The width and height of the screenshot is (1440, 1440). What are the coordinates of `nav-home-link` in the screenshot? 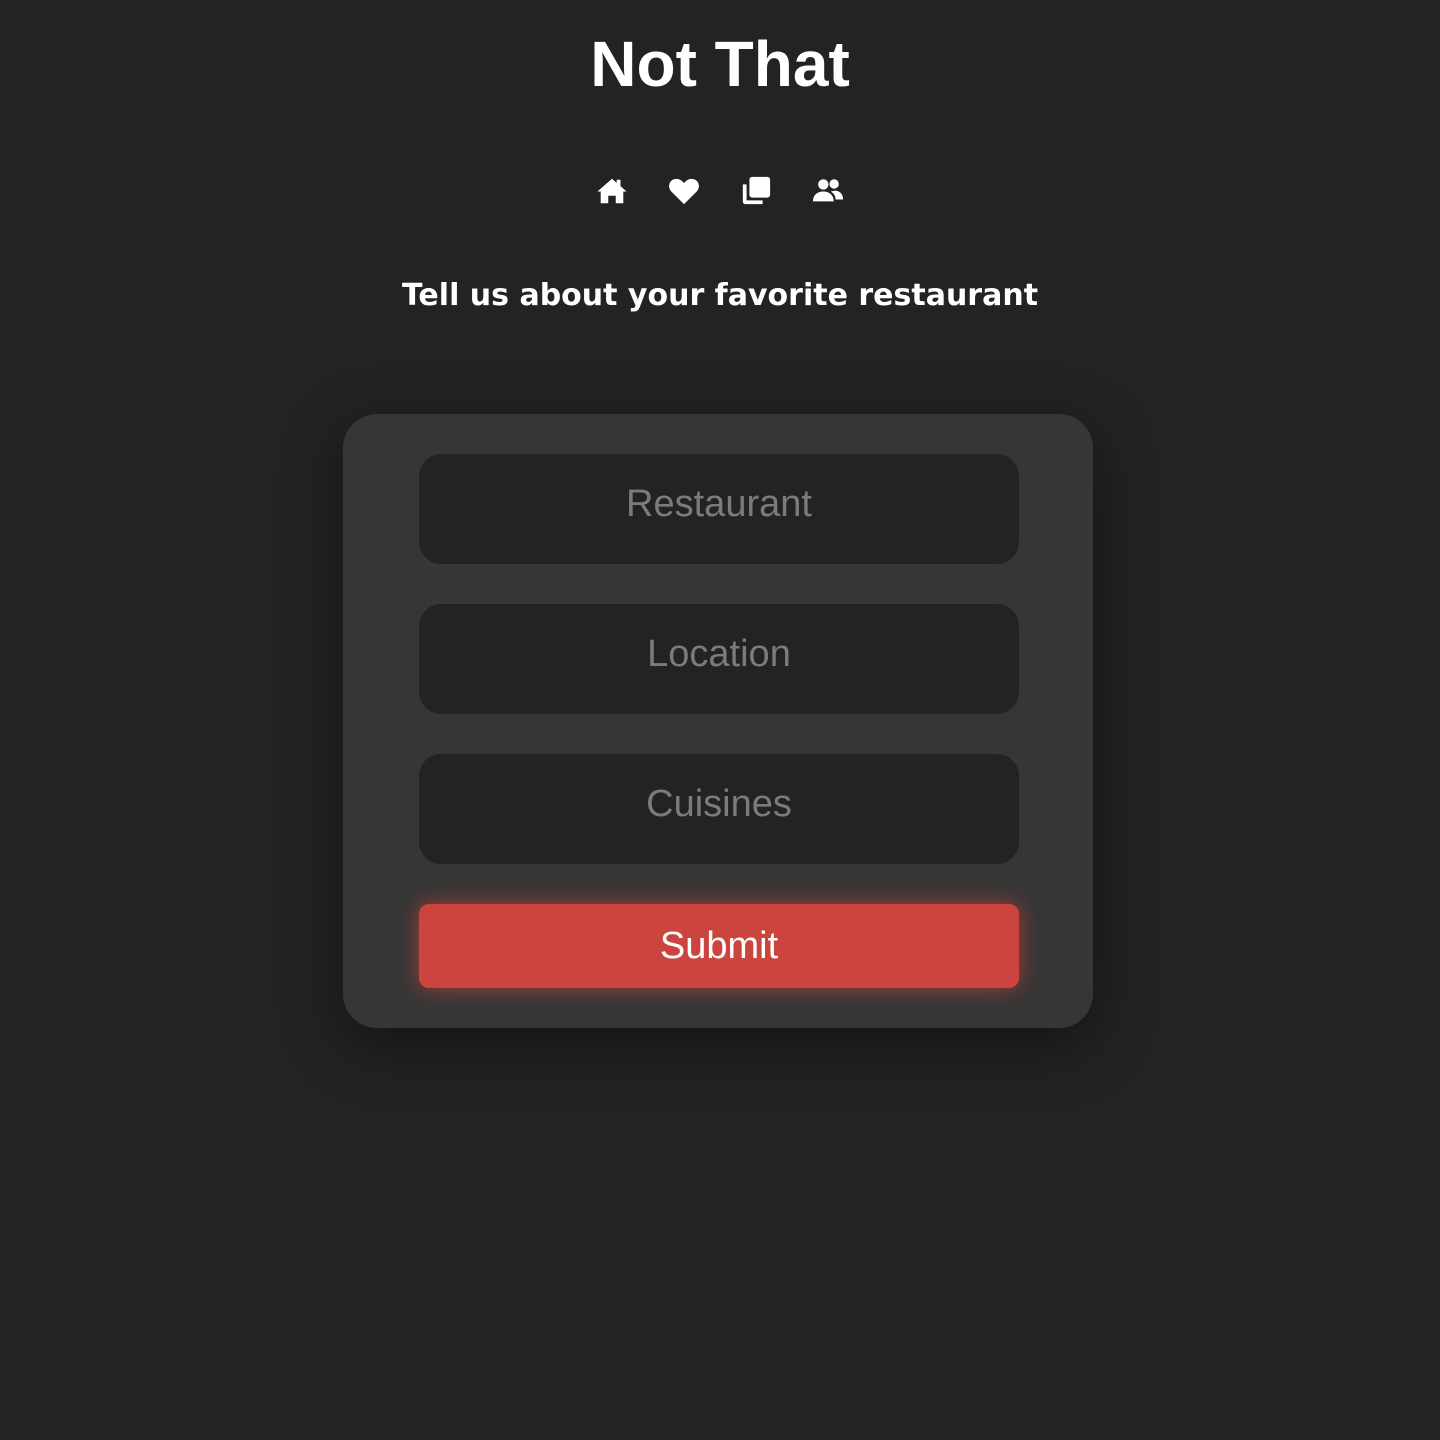 It's located at (612, 191).